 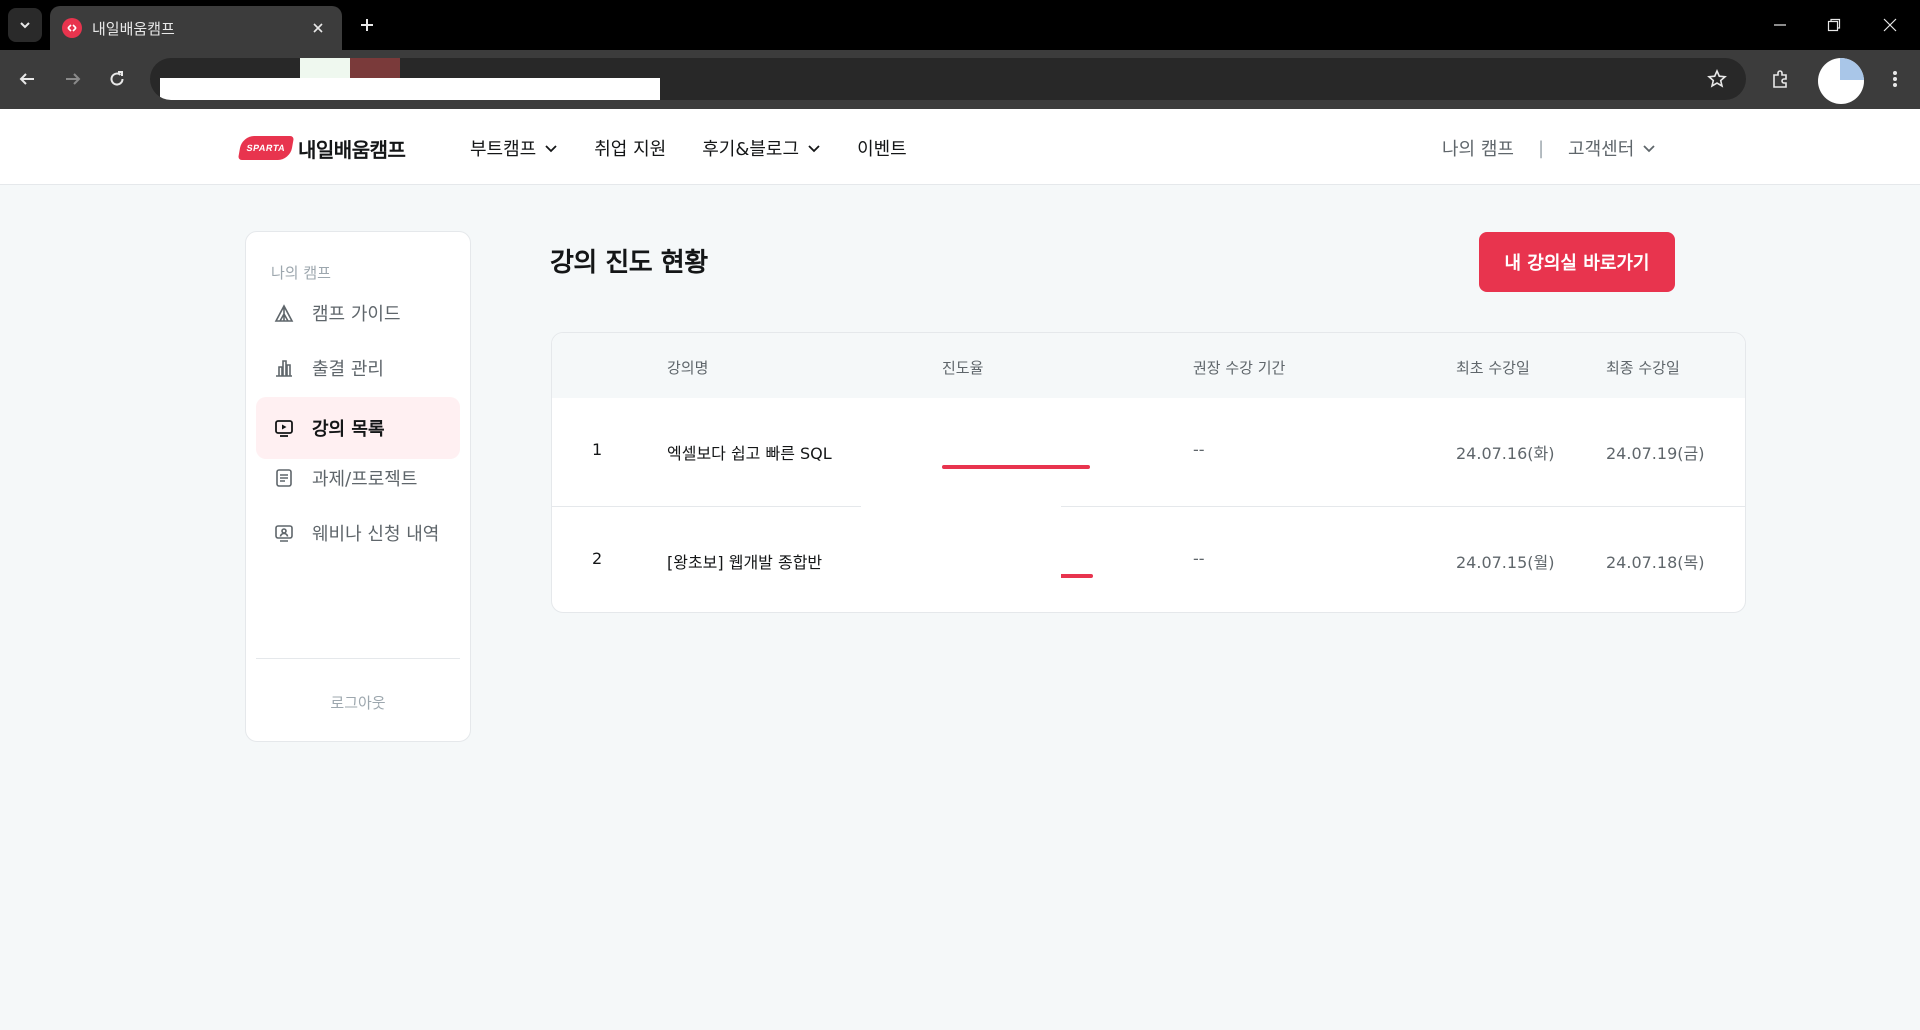 I want to click on forward-button, so click(x=73, y=79).